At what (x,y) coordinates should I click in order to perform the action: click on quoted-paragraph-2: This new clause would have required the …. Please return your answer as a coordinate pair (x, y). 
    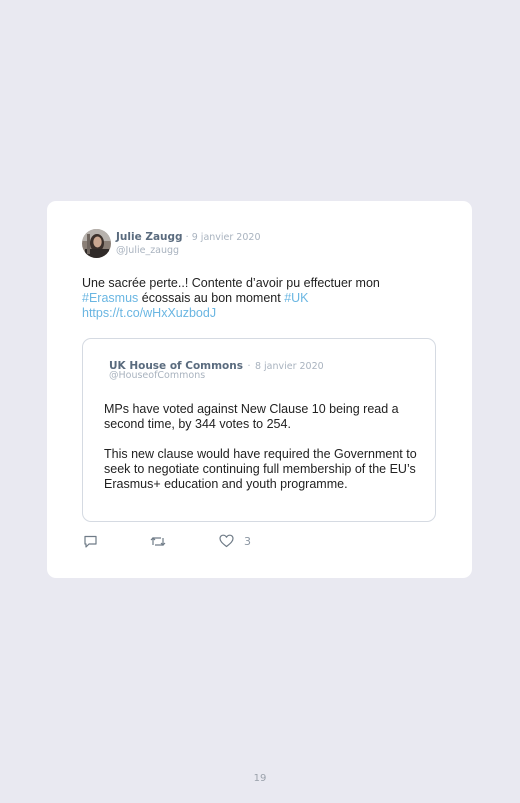
    Looking at the image, I should click on (260, 469).